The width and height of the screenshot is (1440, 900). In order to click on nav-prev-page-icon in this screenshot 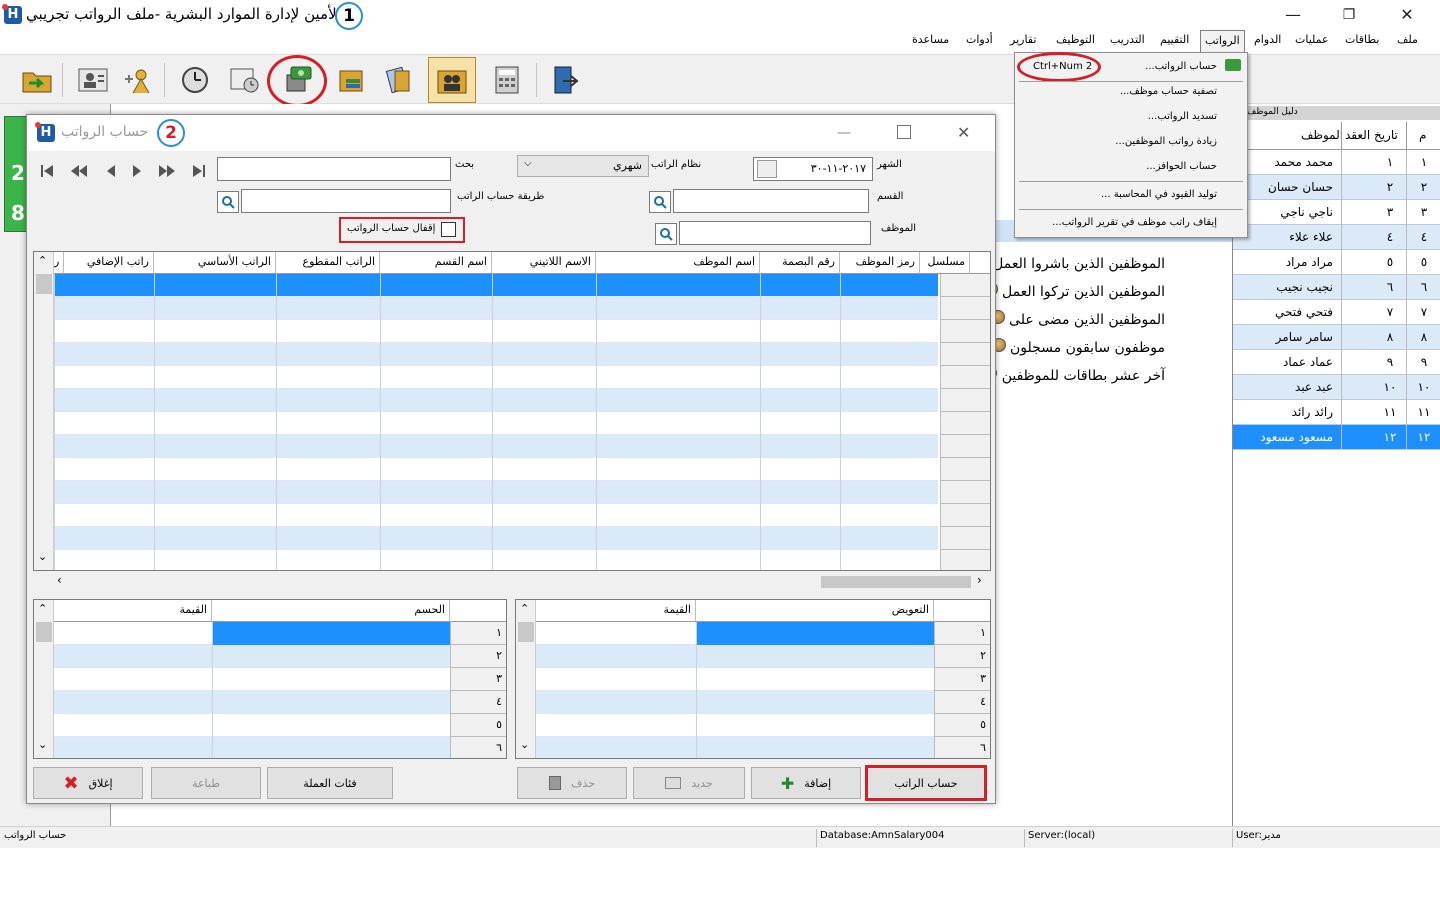, I will do `click(79, 171)`.